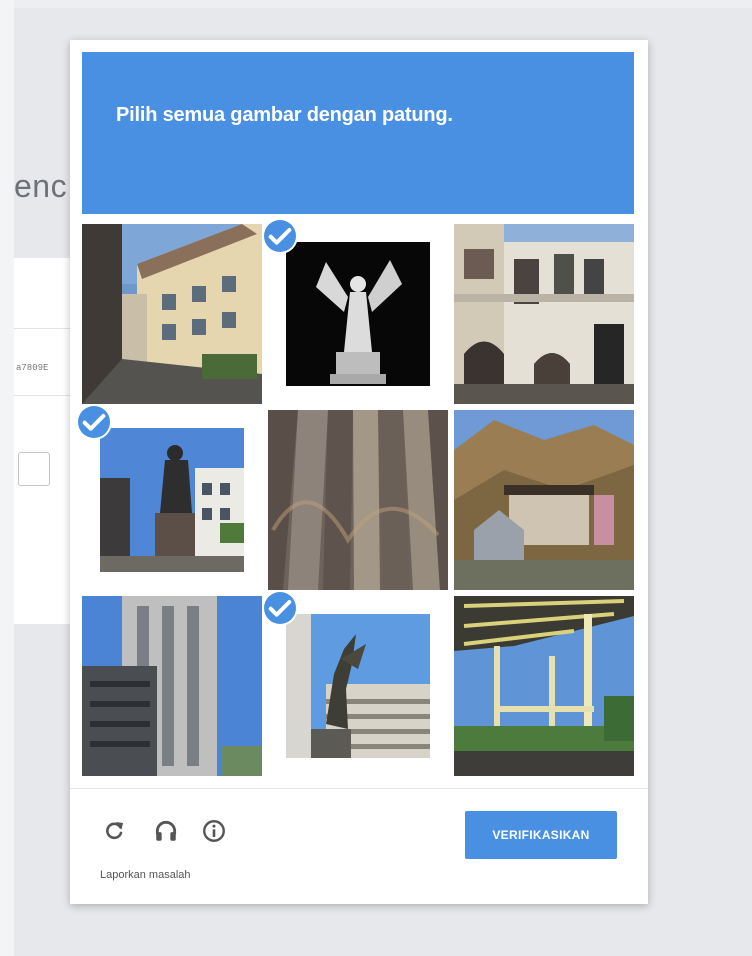 The image size is (752, 956). I want to click on info-icon, so click(214, 831).